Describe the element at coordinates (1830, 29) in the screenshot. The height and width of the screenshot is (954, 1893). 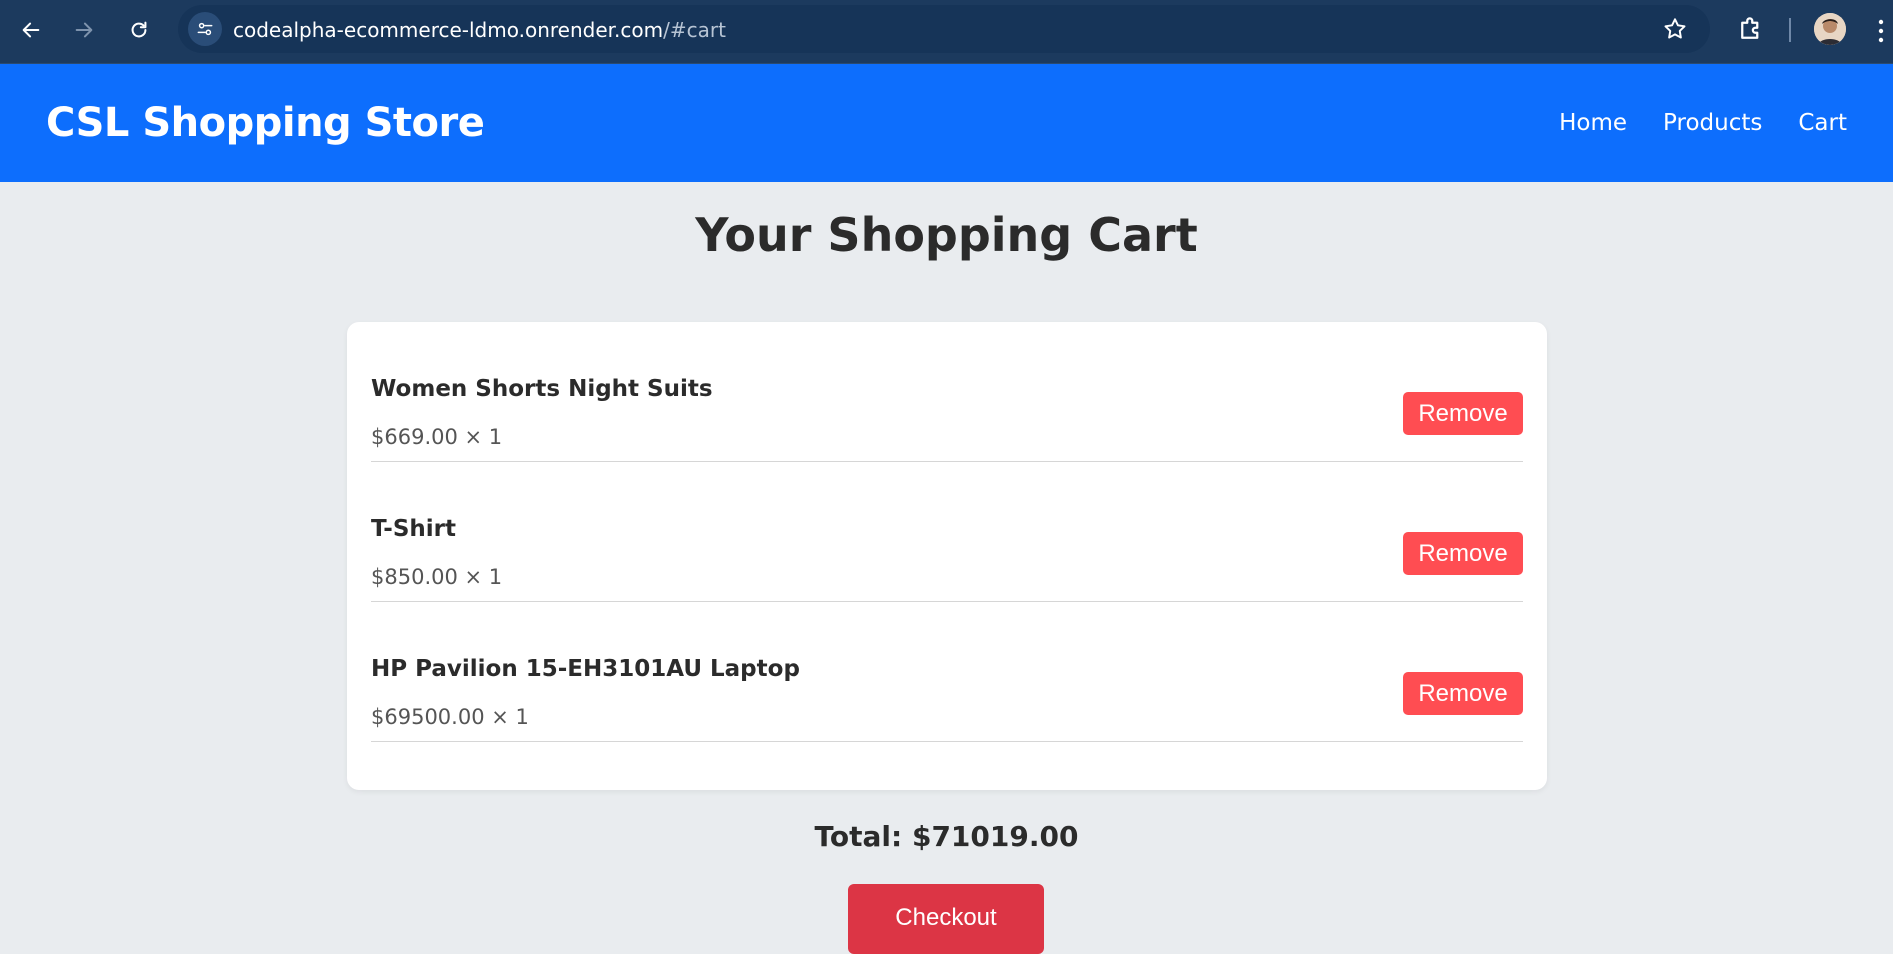
I see `profile-avatar` at that location.